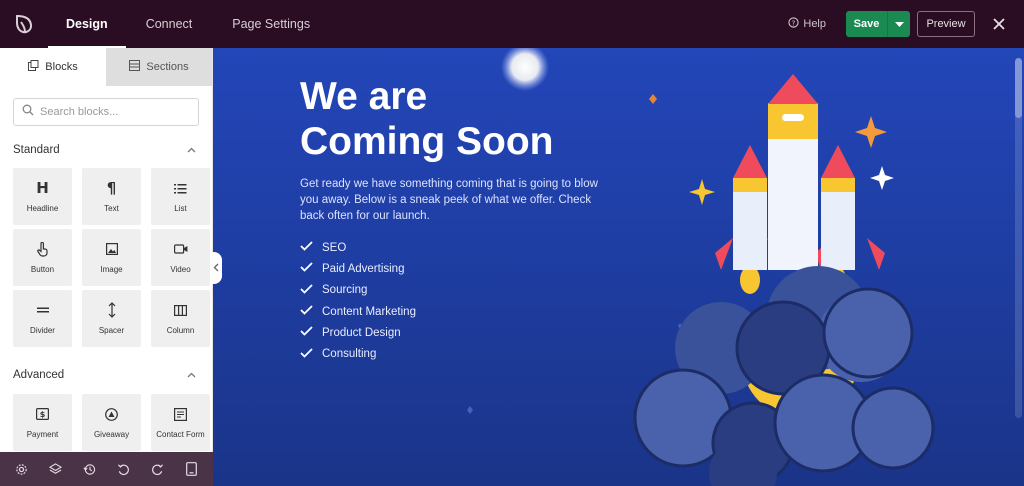 The image size is (1024, 486). What do you see at coordinates (42, 269) in the screenshot?
I see `block-label: Button` at bounding box center [42, 269].